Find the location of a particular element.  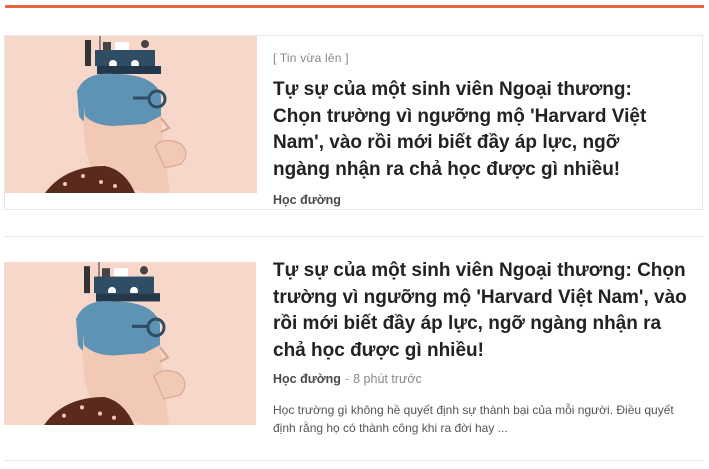

article-time: 8 phút trước is located at coordinates (387, 379).